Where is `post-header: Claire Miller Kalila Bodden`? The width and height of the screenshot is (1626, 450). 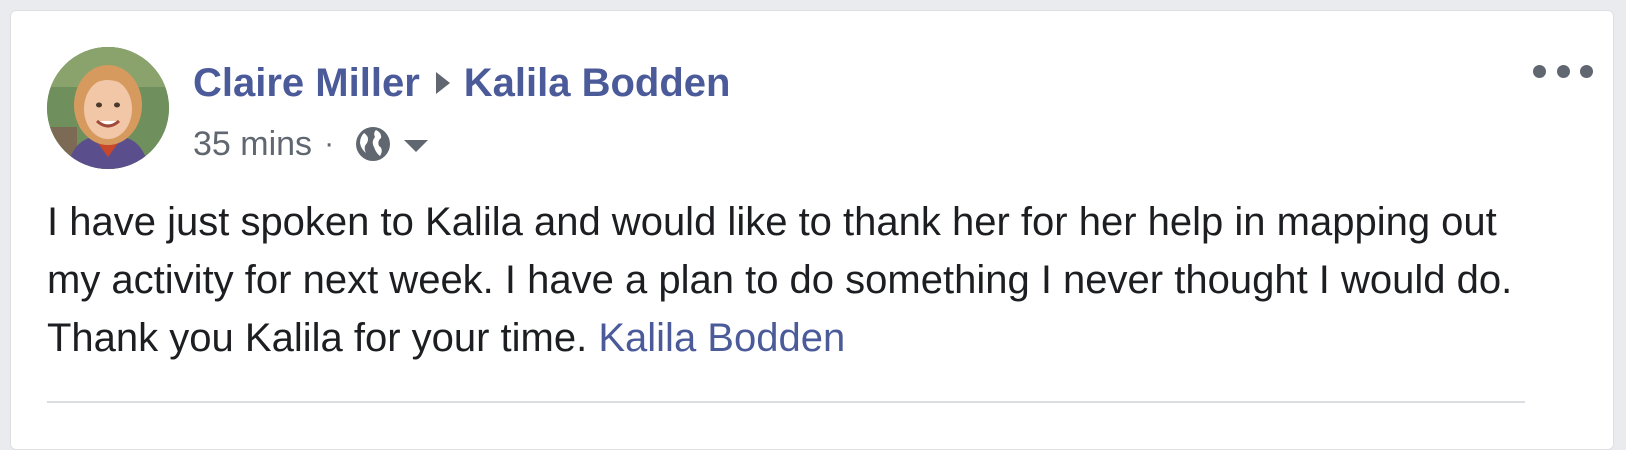 post-header: Claire Miller Kalila Bodden is located at coordinates (461, 83).